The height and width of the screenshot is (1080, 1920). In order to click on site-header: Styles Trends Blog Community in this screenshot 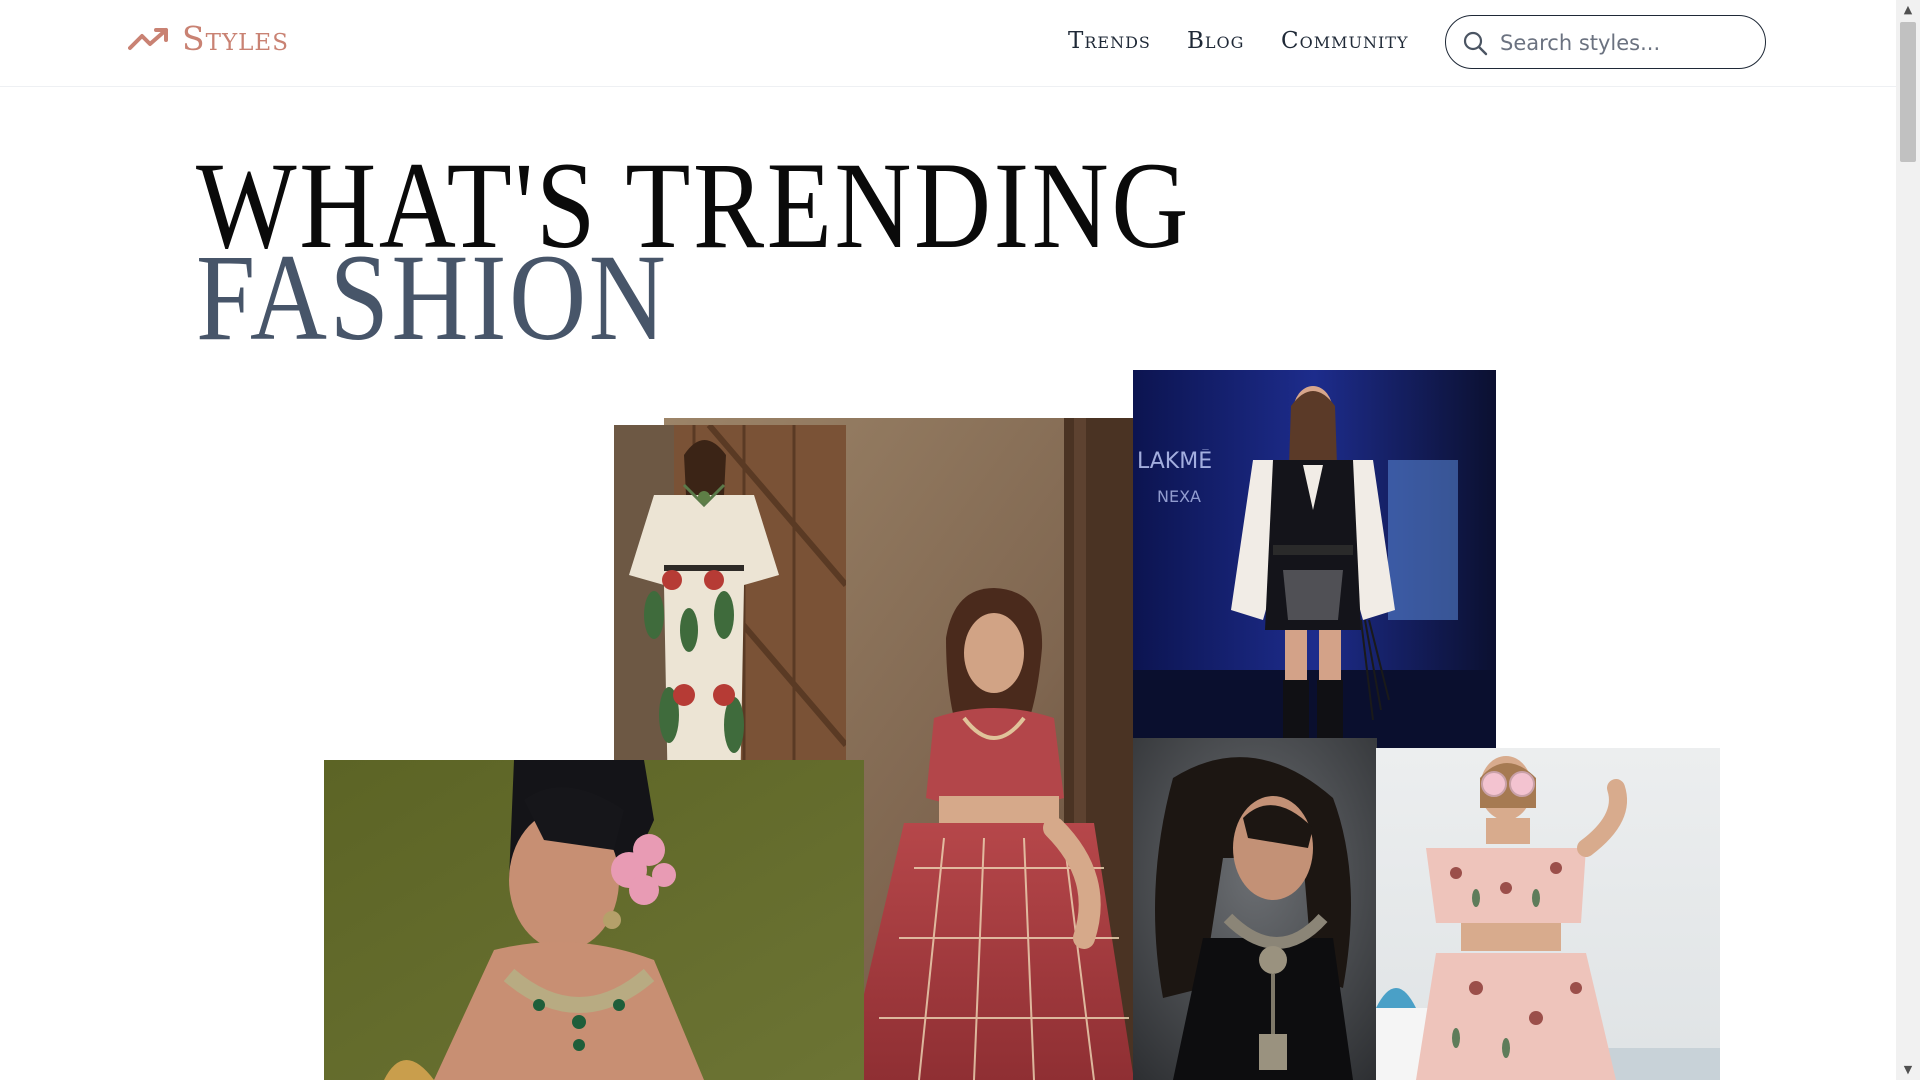, I will do `click(948, 43)`.